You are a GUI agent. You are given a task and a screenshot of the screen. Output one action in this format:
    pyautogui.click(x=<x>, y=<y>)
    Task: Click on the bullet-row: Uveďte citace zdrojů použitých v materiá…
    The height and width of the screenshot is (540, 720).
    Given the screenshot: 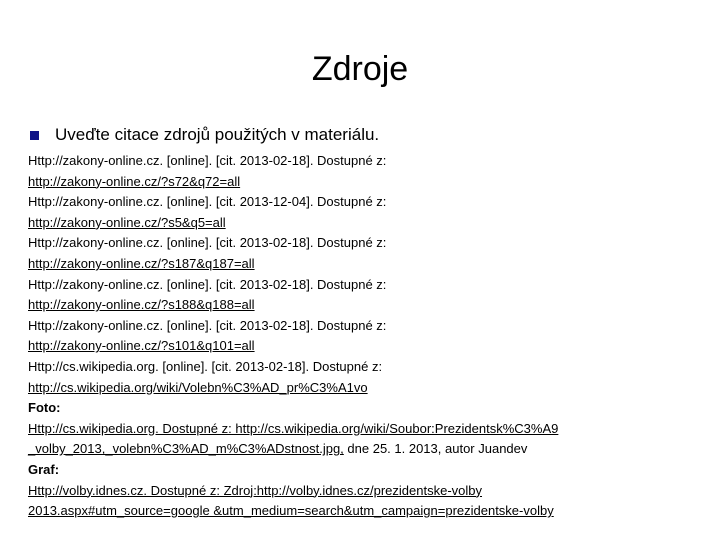 What is the action you would take?
    pyautogui.click(x=204, y=135)
    